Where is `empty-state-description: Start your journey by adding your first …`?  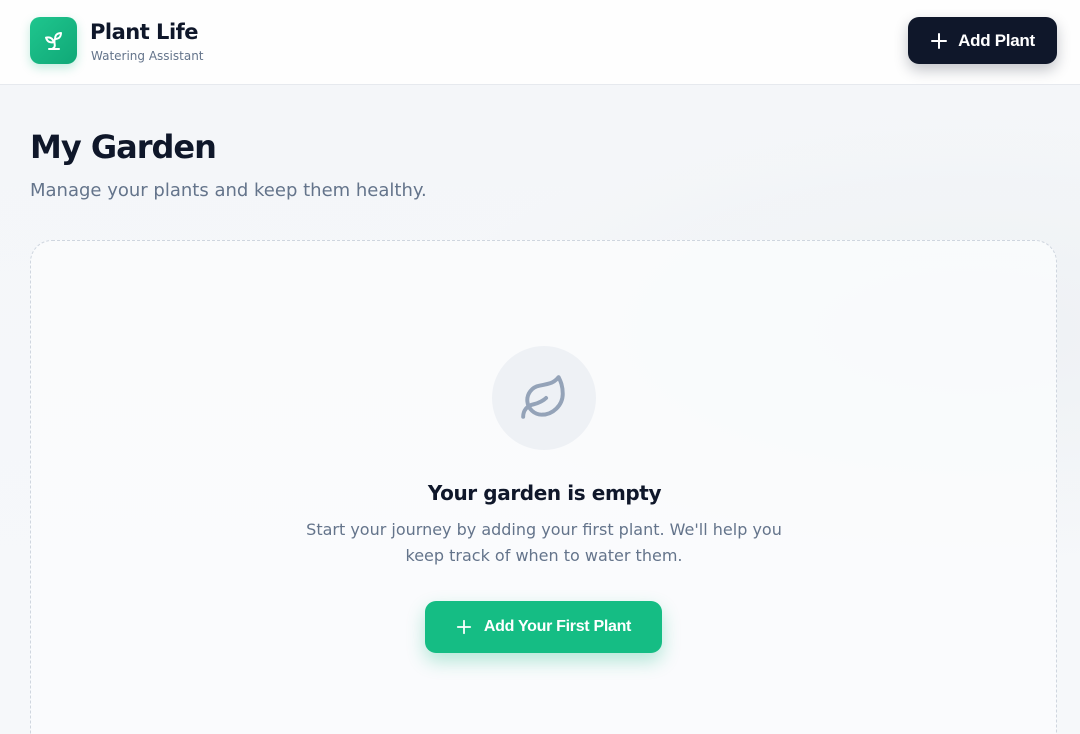
empty-state-description: Start your journey by adding your first … is located at coordinates (544, 542).